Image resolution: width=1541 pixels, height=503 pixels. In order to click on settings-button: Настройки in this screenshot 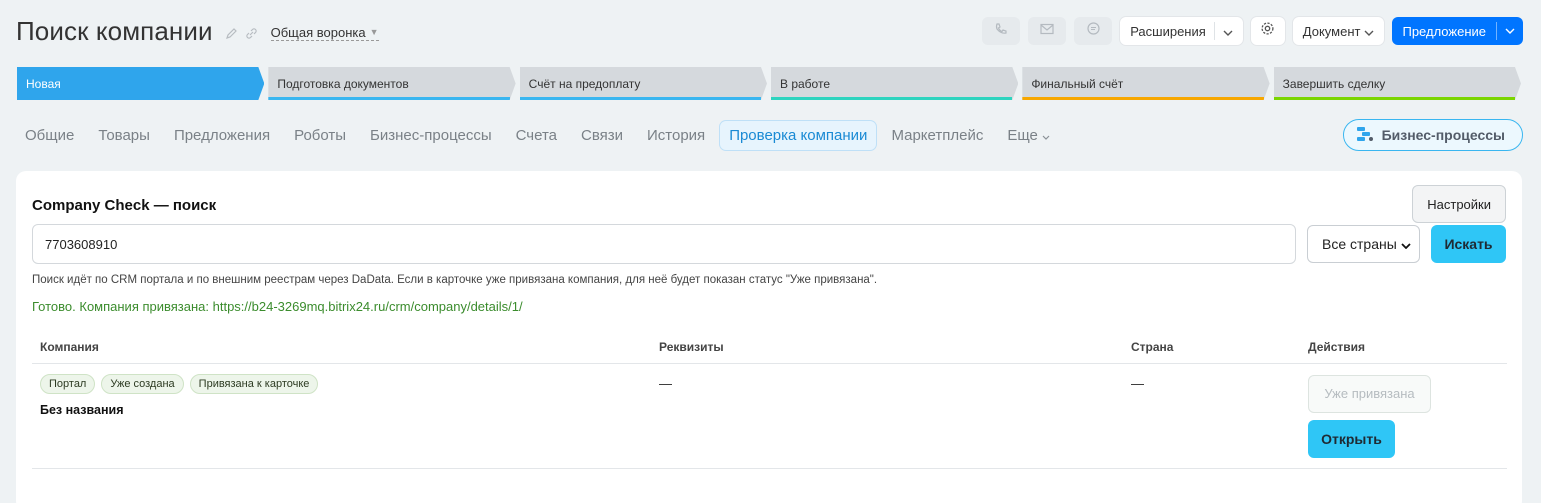, I will do `click(1459, 204)`.